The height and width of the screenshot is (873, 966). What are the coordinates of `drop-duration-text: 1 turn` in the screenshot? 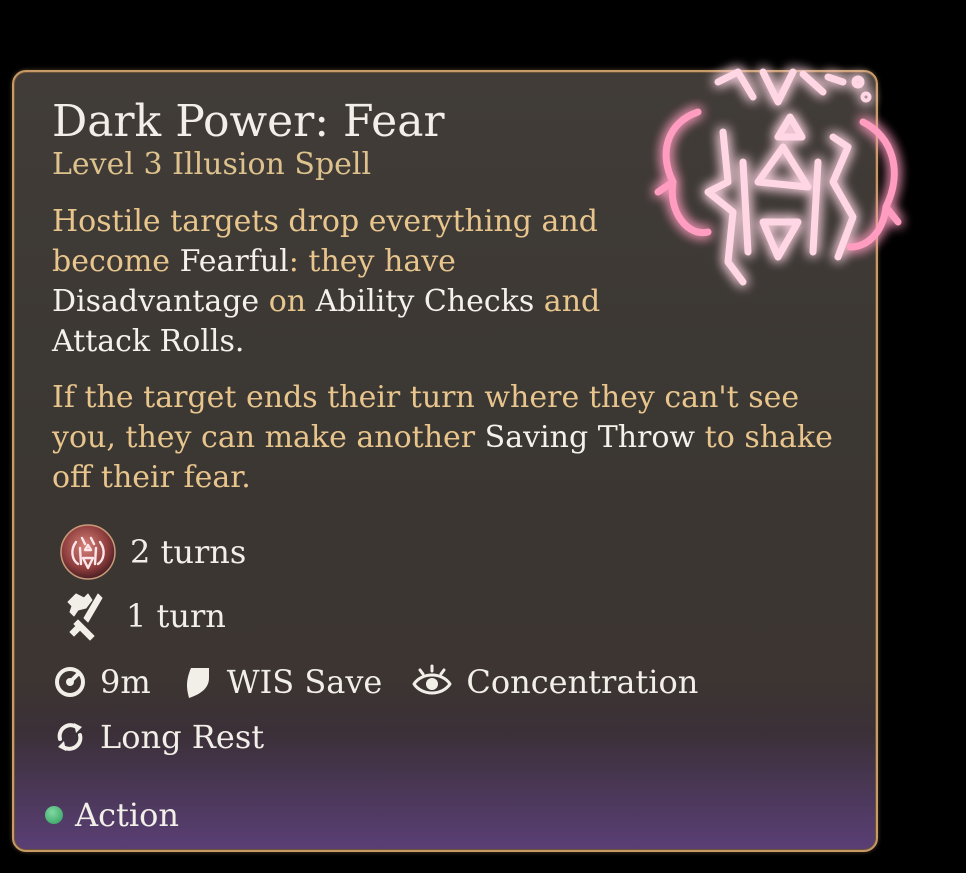 It's located at (176, 616).